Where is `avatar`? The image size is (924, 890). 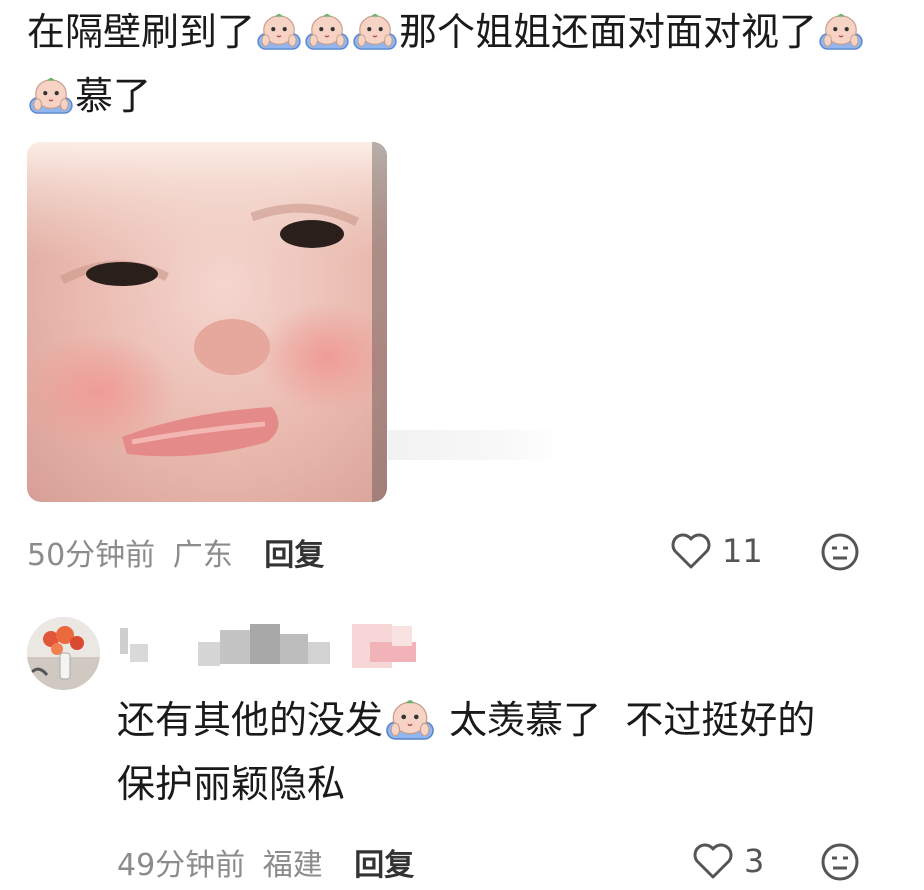
avatar is located at coordinates (63, 653).